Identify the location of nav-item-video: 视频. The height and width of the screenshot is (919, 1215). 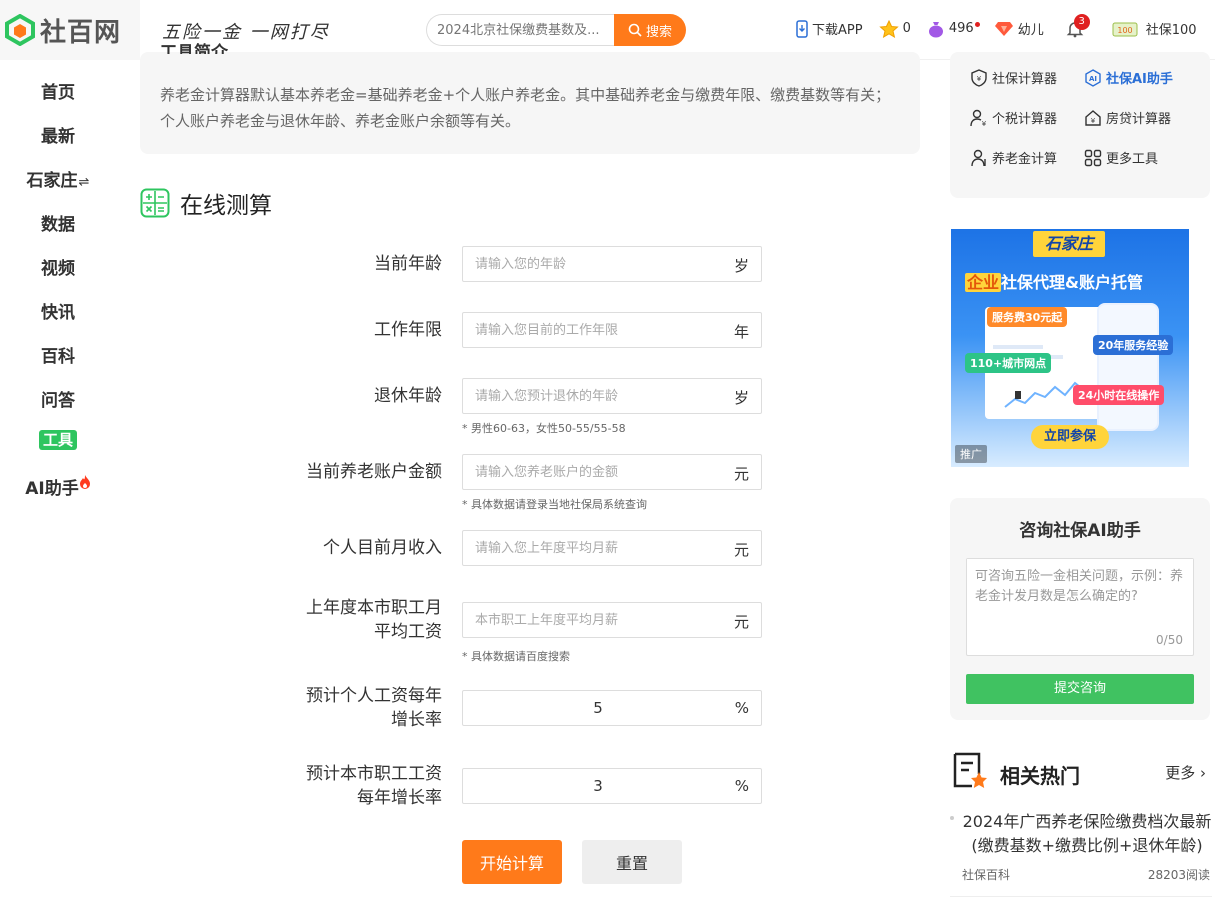
(58, 266).